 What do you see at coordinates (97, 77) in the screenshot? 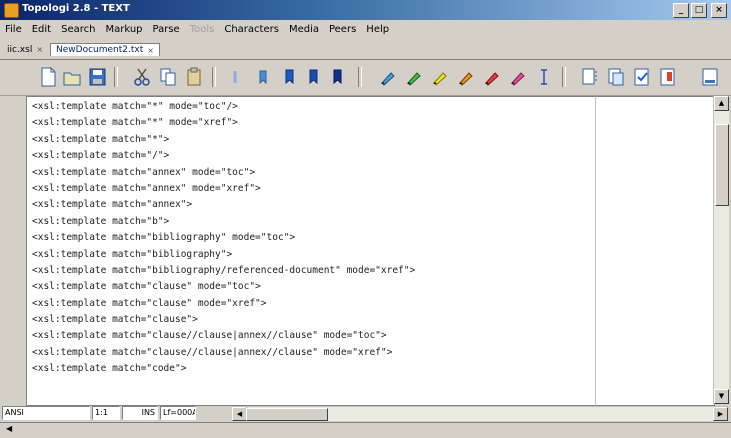
I see `save-icon` at bounding box center [97, 77].